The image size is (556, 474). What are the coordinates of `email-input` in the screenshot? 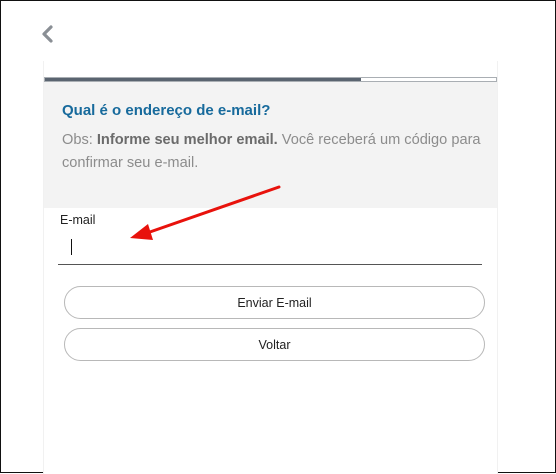 It's located at (270, 249).